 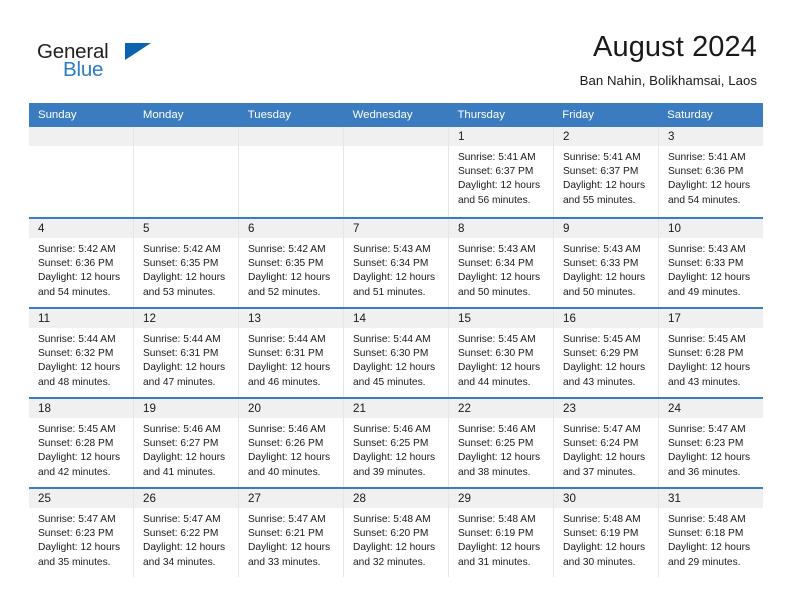 I want to click on sunset-time: Sunset: 6:34 PM, so click(x=496, y=264).